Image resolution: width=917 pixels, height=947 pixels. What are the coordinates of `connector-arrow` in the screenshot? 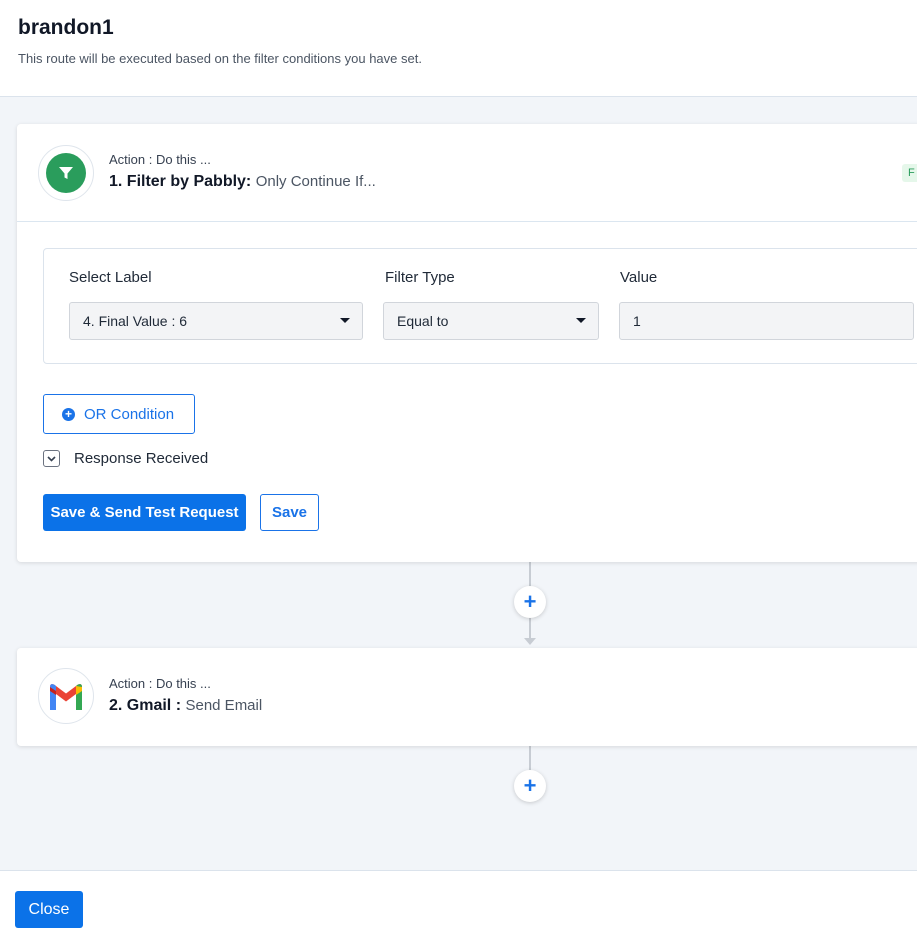 It's located at (530, 641).